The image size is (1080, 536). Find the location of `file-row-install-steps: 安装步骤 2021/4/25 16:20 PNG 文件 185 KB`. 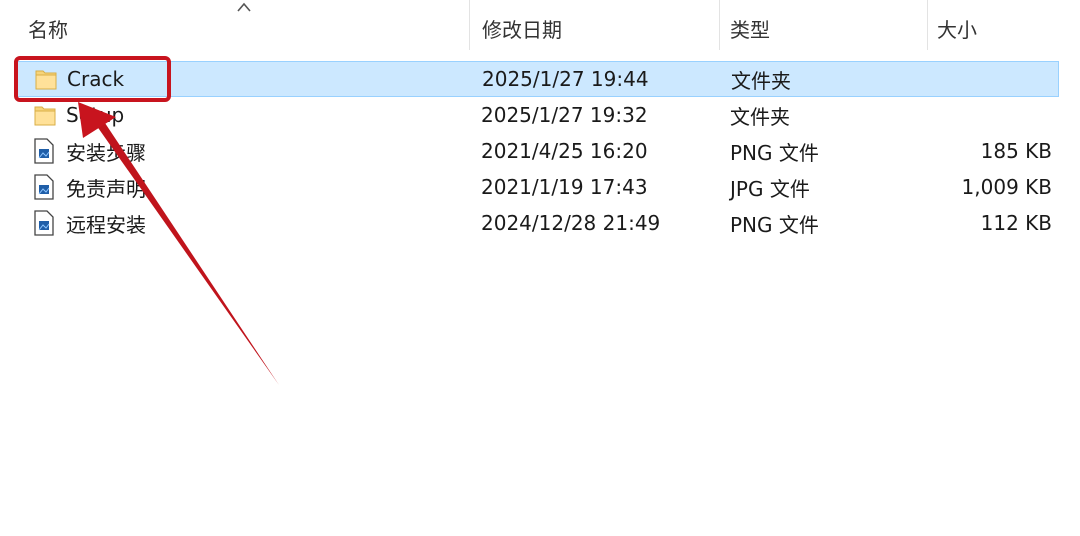

file-row-install-steps: 安装步骤 2021/4/25 16:20 PNG 文件 185 KB is located at coordinates (537, 151).